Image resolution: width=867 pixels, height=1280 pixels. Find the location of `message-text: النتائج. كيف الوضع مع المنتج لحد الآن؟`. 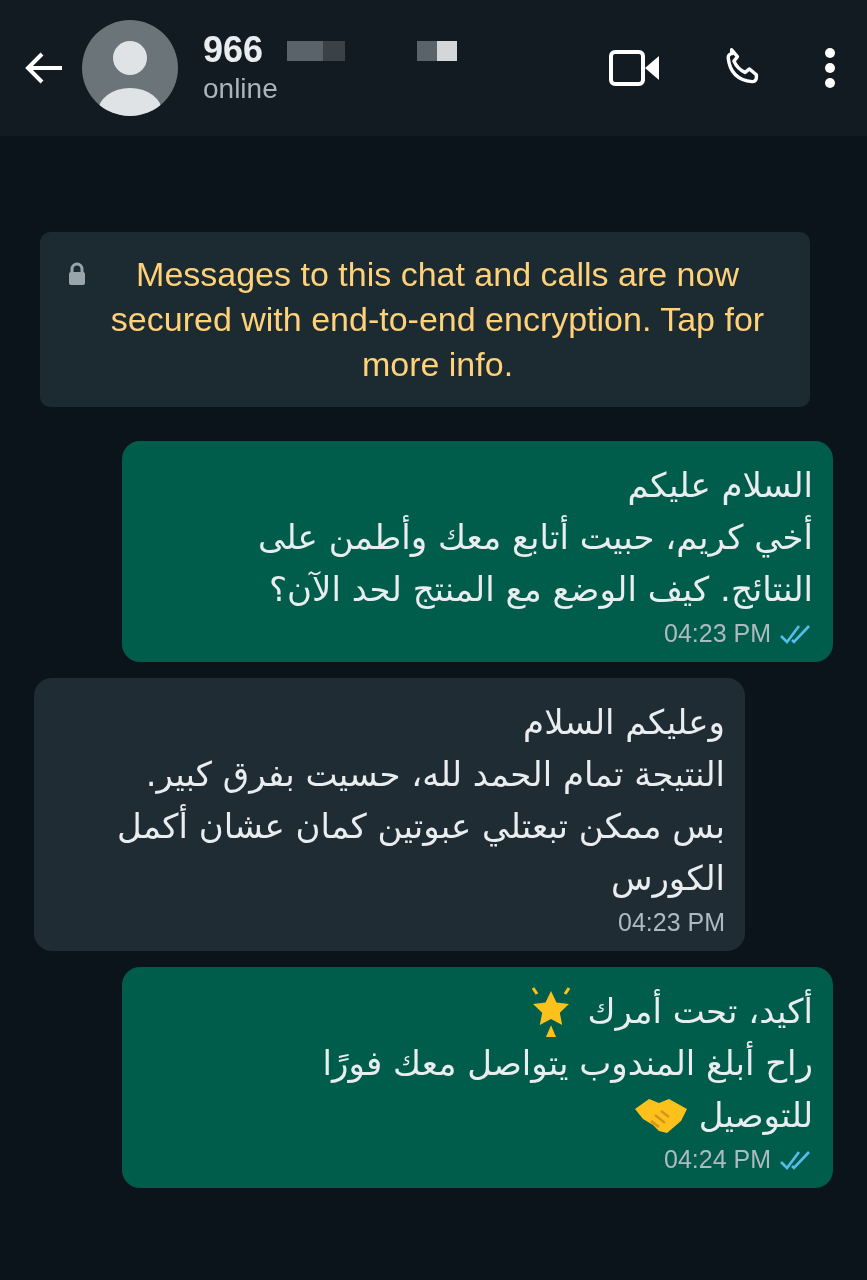

message-text: النتائج. كيف الوضع مع المنتج لحد الآن؟ is located at coordinates (541, 589).